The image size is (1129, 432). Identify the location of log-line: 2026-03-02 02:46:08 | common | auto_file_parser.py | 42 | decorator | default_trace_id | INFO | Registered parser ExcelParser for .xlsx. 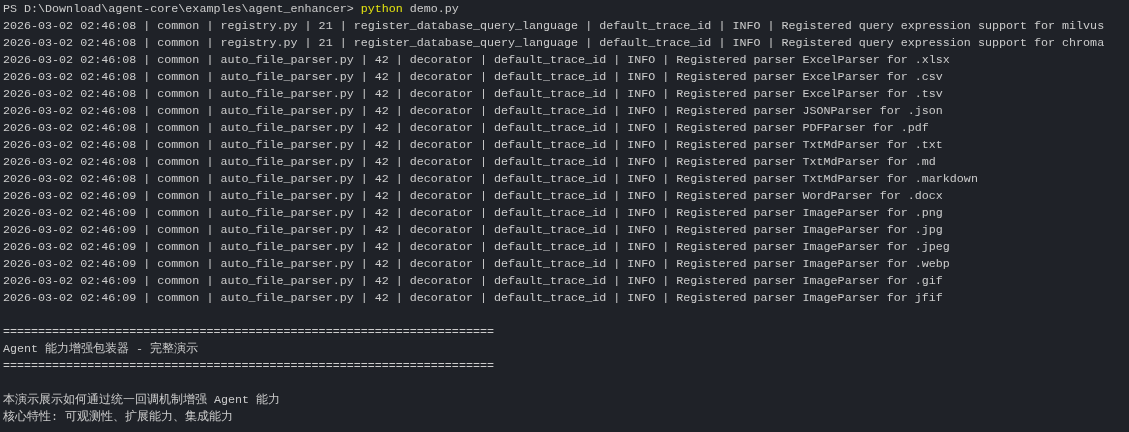
(476, 60).